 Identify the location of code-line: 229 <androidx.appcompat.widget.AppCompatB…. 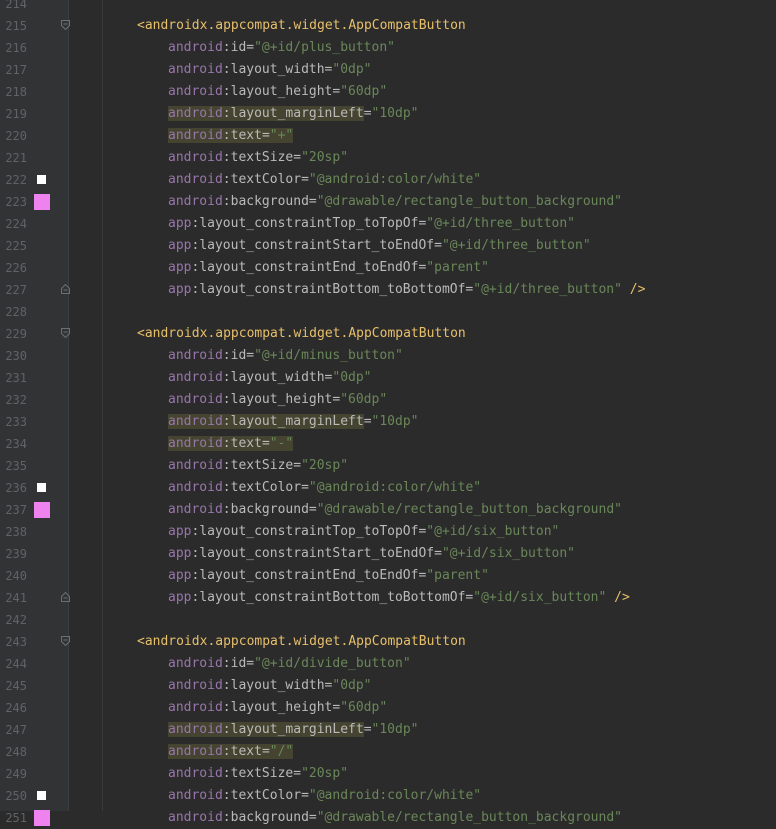
(388, 334).